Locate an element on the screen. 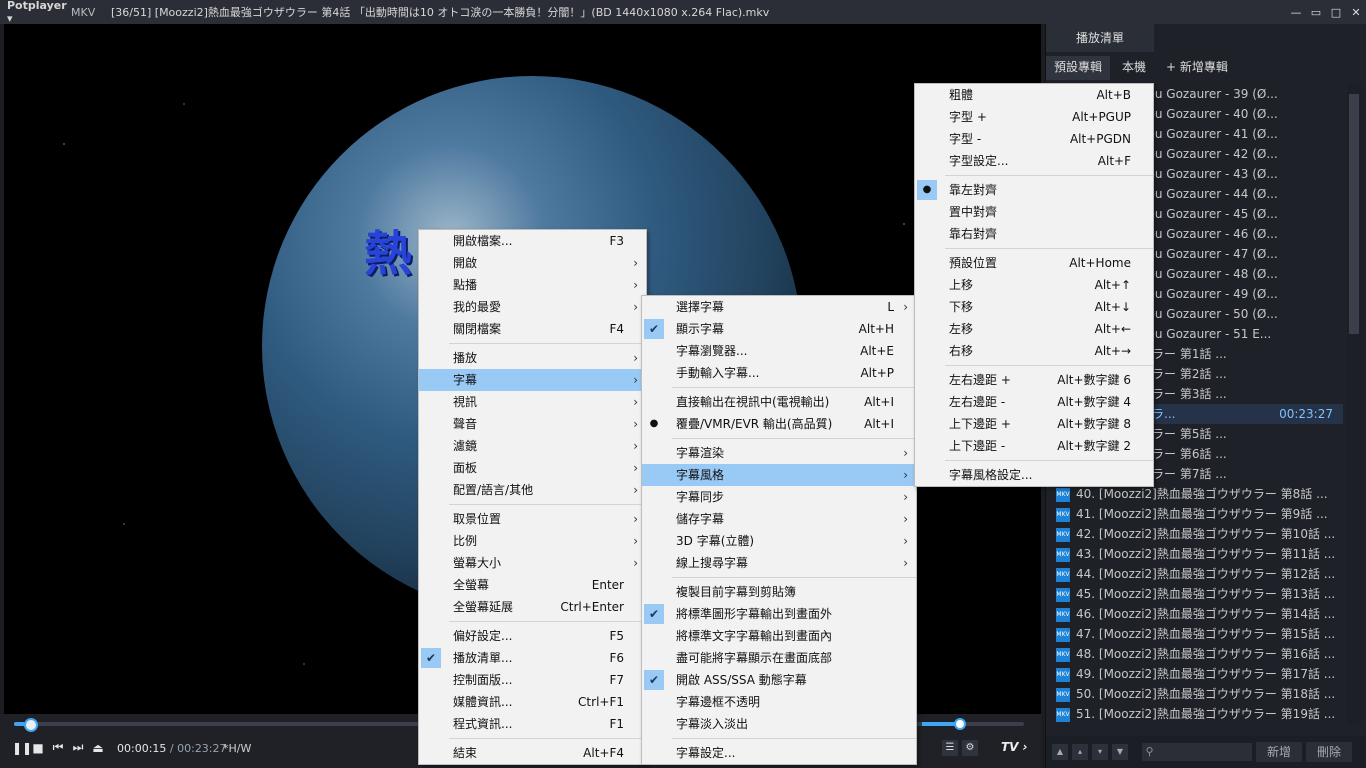 The width and height of the screenshot is (1366, 768). style-menu-item-16: 左右邊距 - Alt+數字鍵 4 is located at coordinates (1034, 402).